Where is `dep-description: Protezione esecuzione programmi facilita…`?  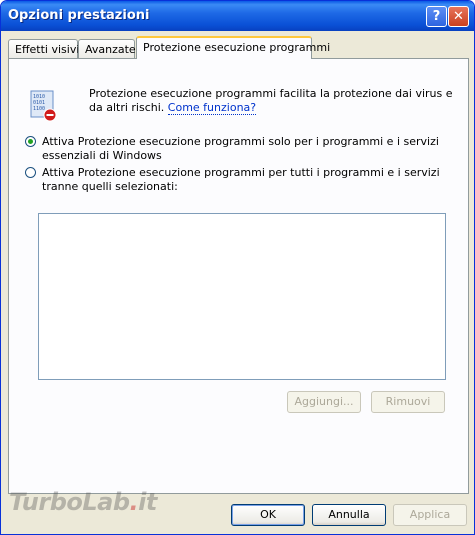 dep-description: Protezione esecuzione programmi facilita… is located at coordinates (274, 101).